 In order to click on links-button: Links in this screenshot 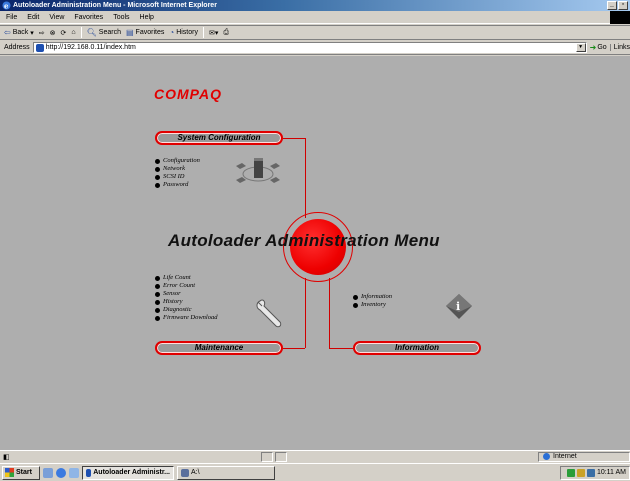, I will do `click(619, 47)`.